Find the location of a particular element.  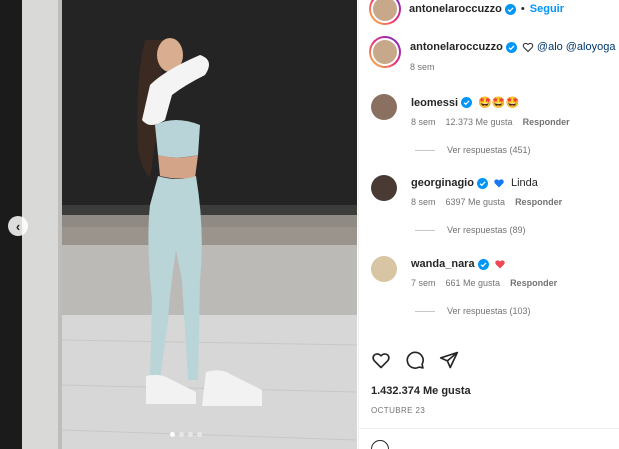

view-replies-button: Ver respuestas (451) is located at coordinates (473, 150).